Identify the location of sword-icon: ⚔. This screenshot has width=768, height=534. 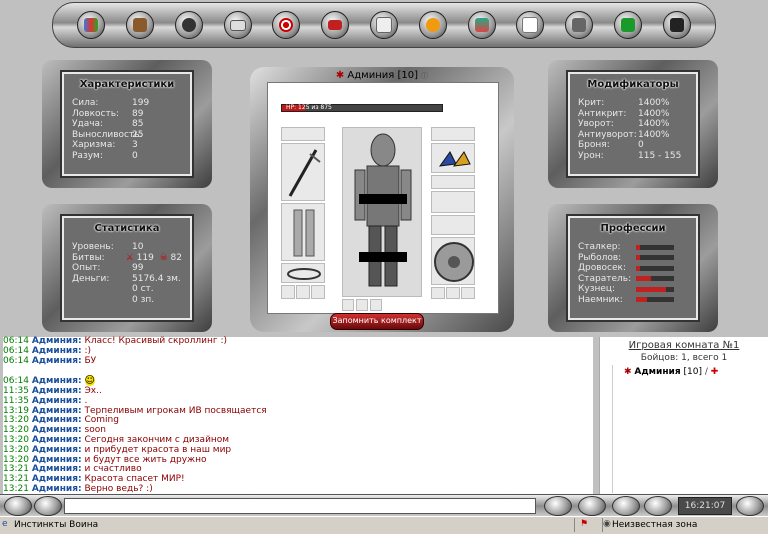
(129, 257).